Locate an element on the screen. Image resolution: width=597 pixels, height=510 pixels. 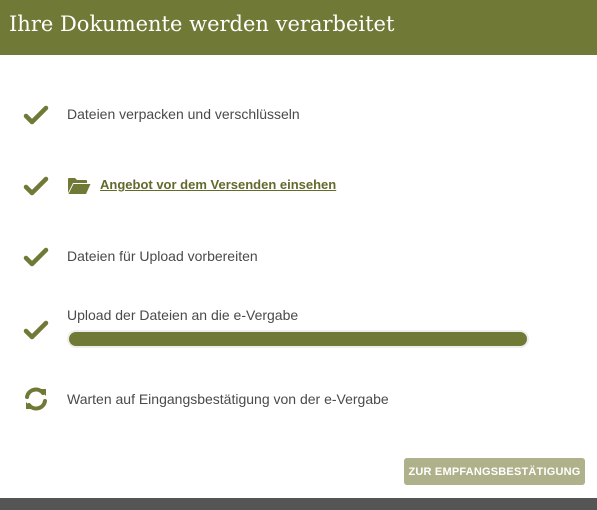
step-prepare-upload: Dateien für Upload vorbereiten is located at coordinates (298, 258).